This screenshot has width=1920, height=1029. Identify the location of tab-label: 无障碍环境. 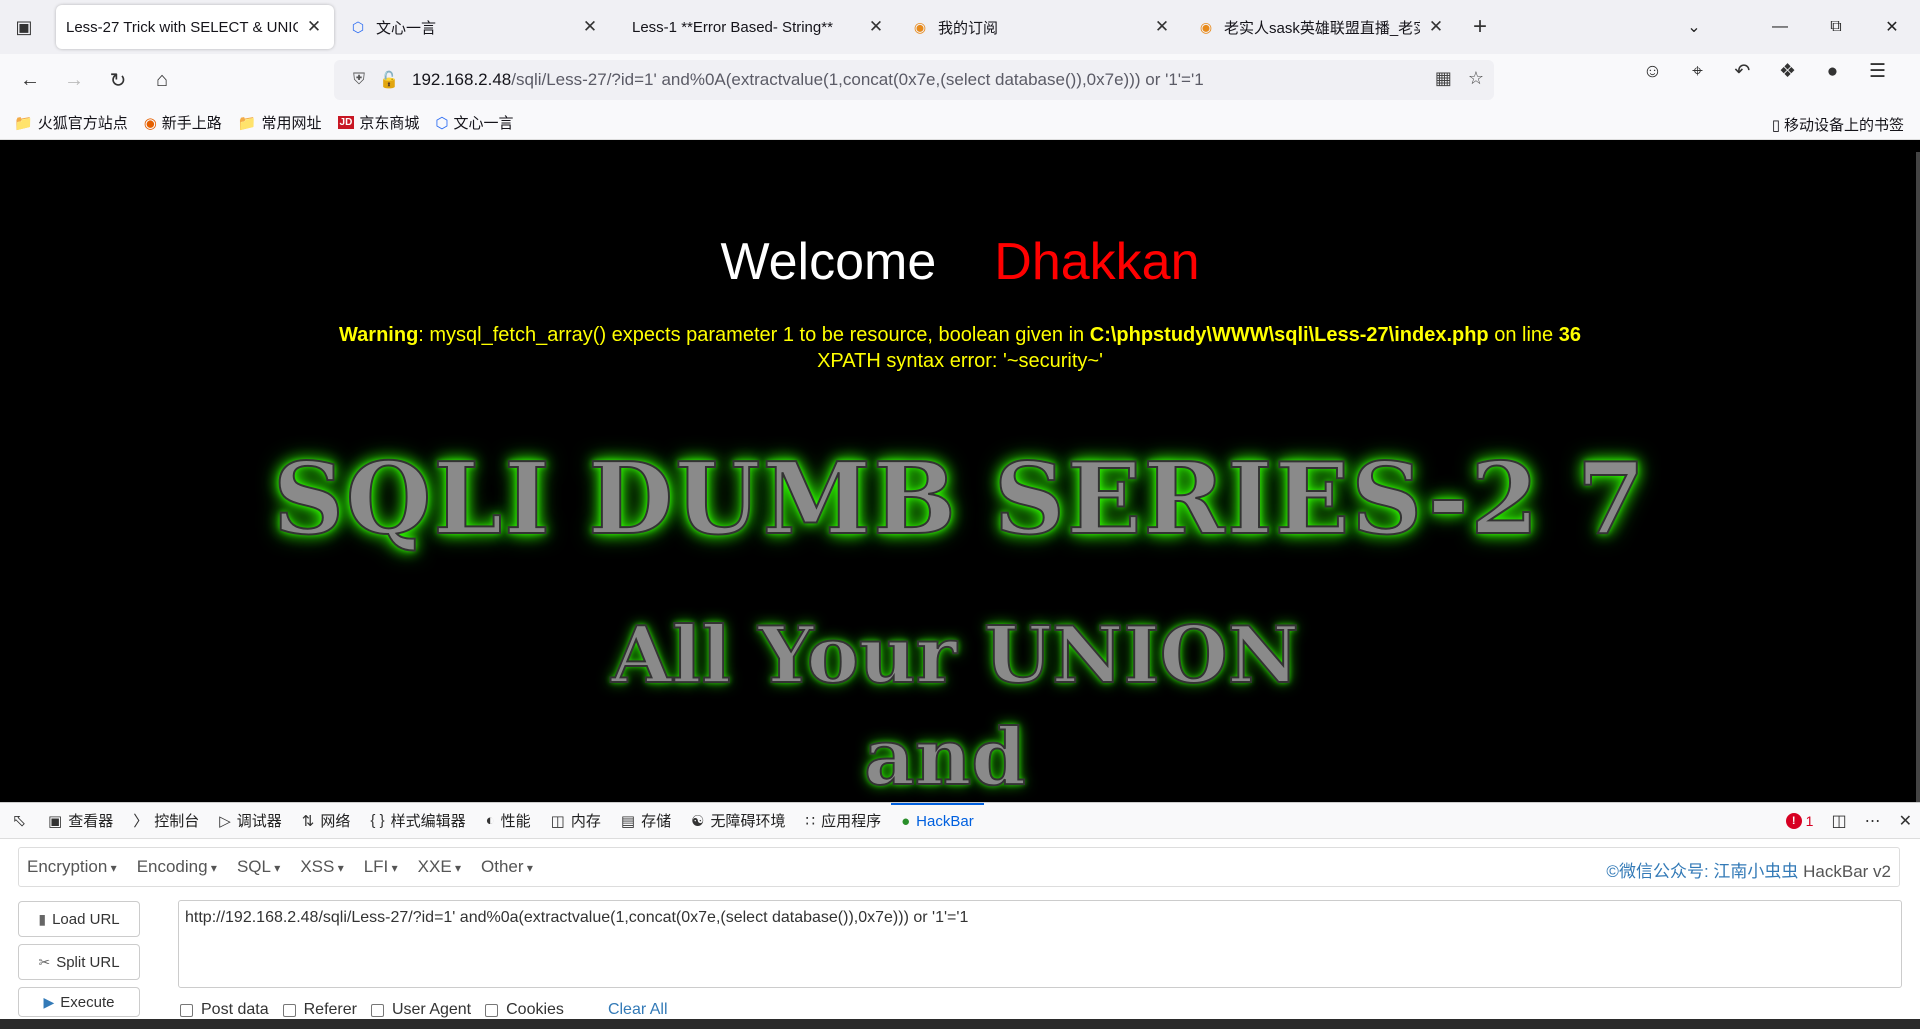
(748, 821).